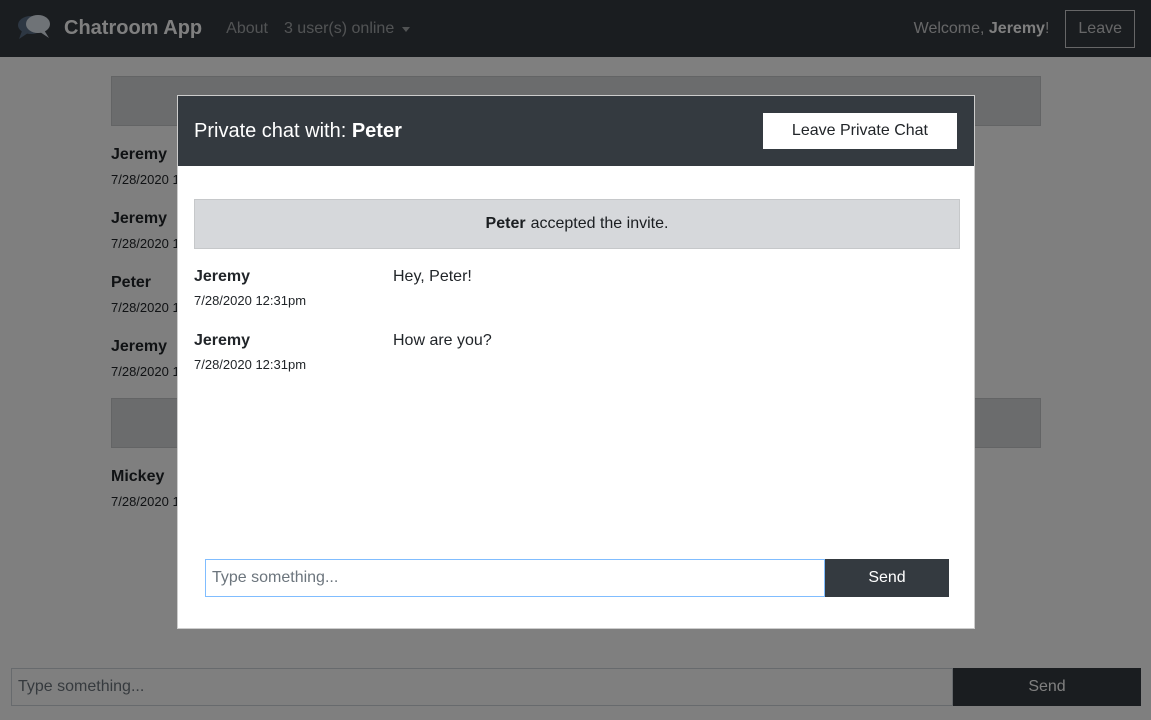  Describe the element at coordinates (599, 223) in the screenshot. I see `notice-text: accepted the invite.` at that location.